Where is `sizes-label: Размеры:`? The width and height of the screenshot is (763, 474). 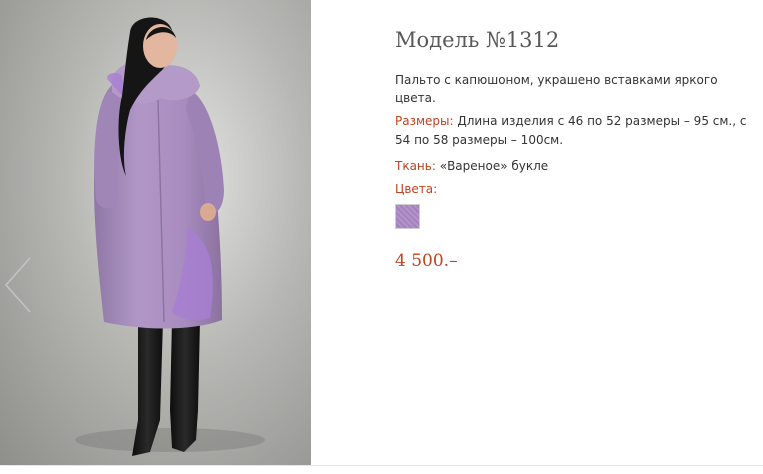 sizes-label: Размеры: is located at coordinates (424, 121).